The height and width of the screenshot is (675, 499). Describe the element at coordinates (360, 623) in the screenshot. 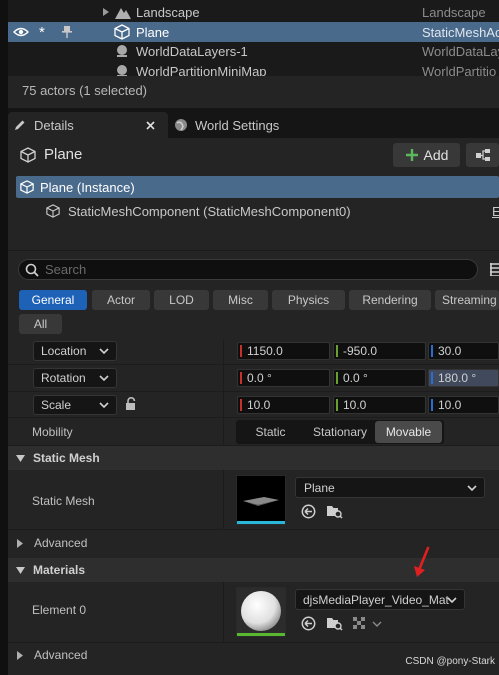

I see `texture-checker-icon` at that location.